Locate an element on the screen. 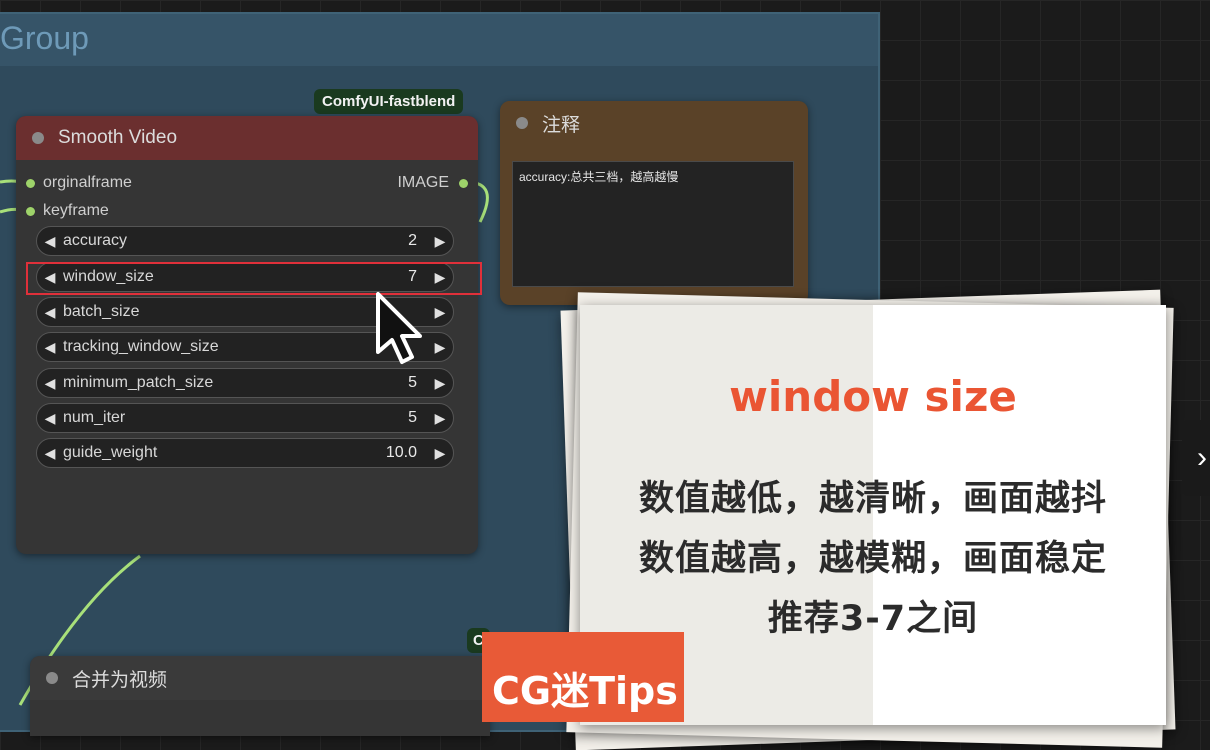 The height and width of the screenshot is (750, 1210). node-title: Smooth Video is located at coordinates (118, 137).